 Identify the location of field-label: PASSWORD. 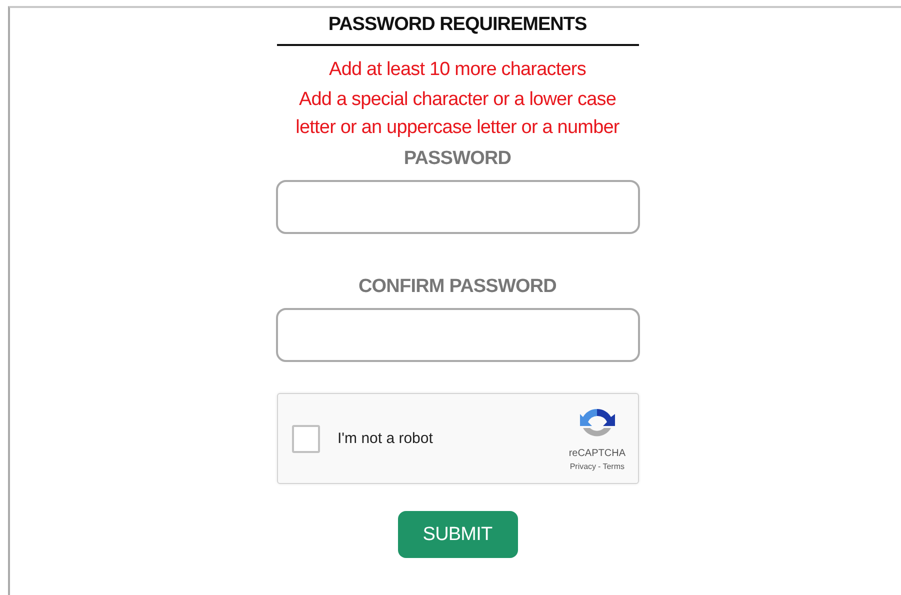
(458, 159).